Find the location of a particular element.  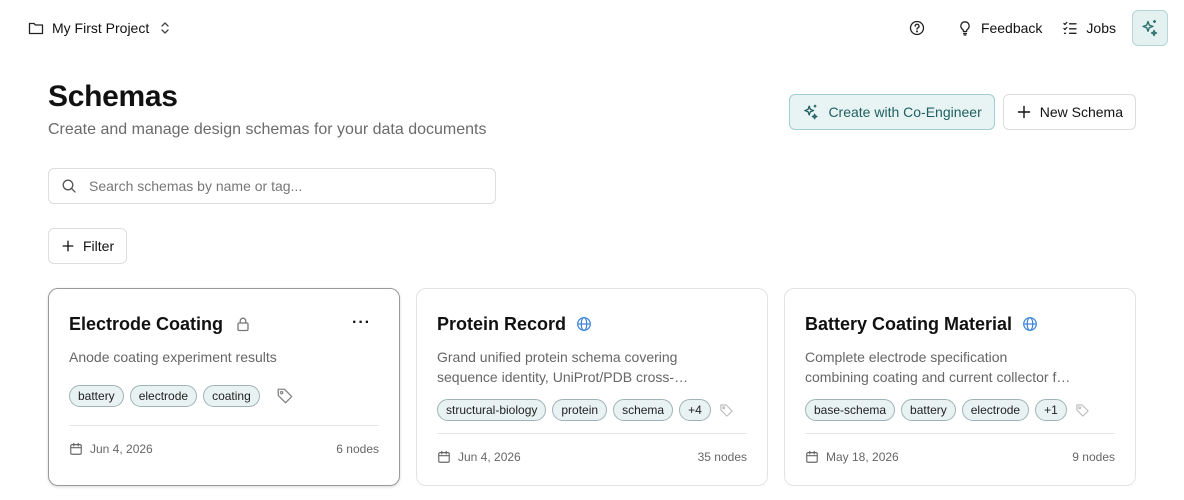

ai-assistant-button is located at coordinates (1150, 28).